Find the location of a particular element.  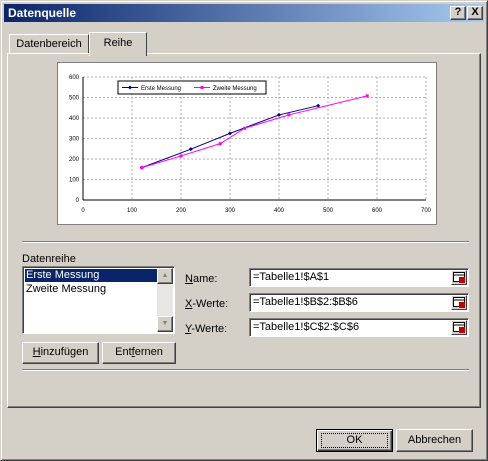

x-tick-label: 200 is located at coordinates (181, 211).